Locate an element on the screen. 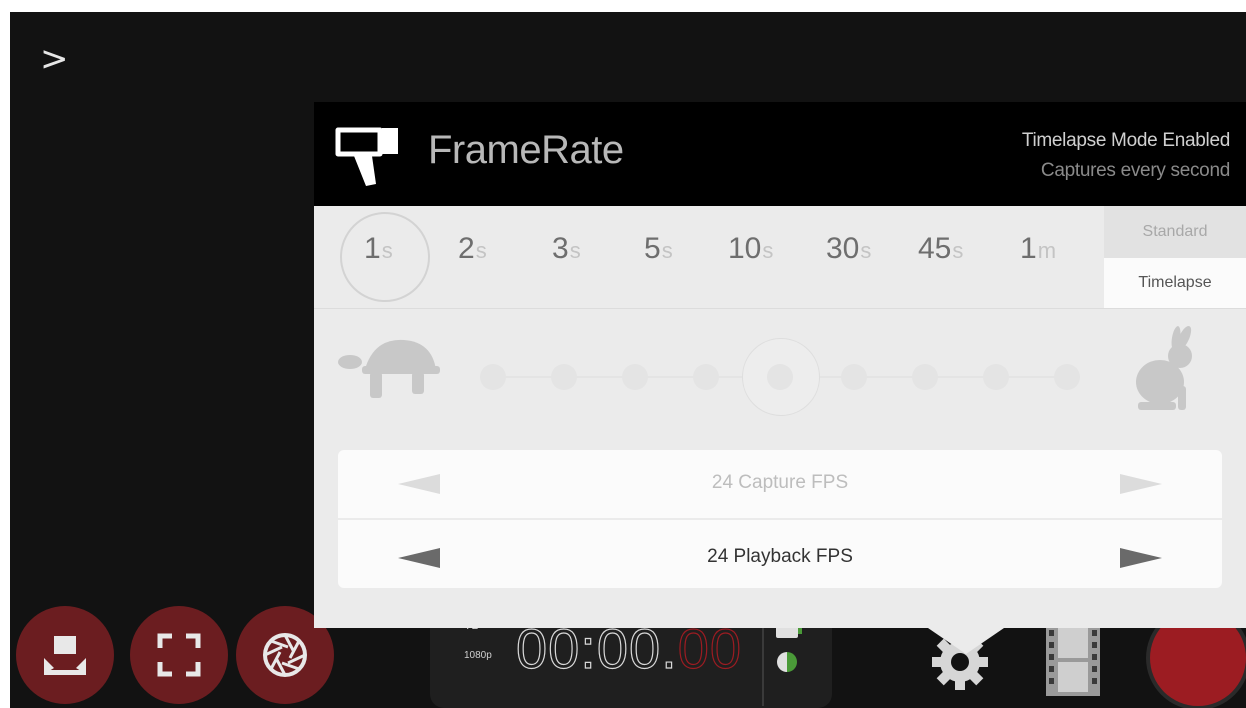  interval-option: 2s is located at coordinates (472, 249).